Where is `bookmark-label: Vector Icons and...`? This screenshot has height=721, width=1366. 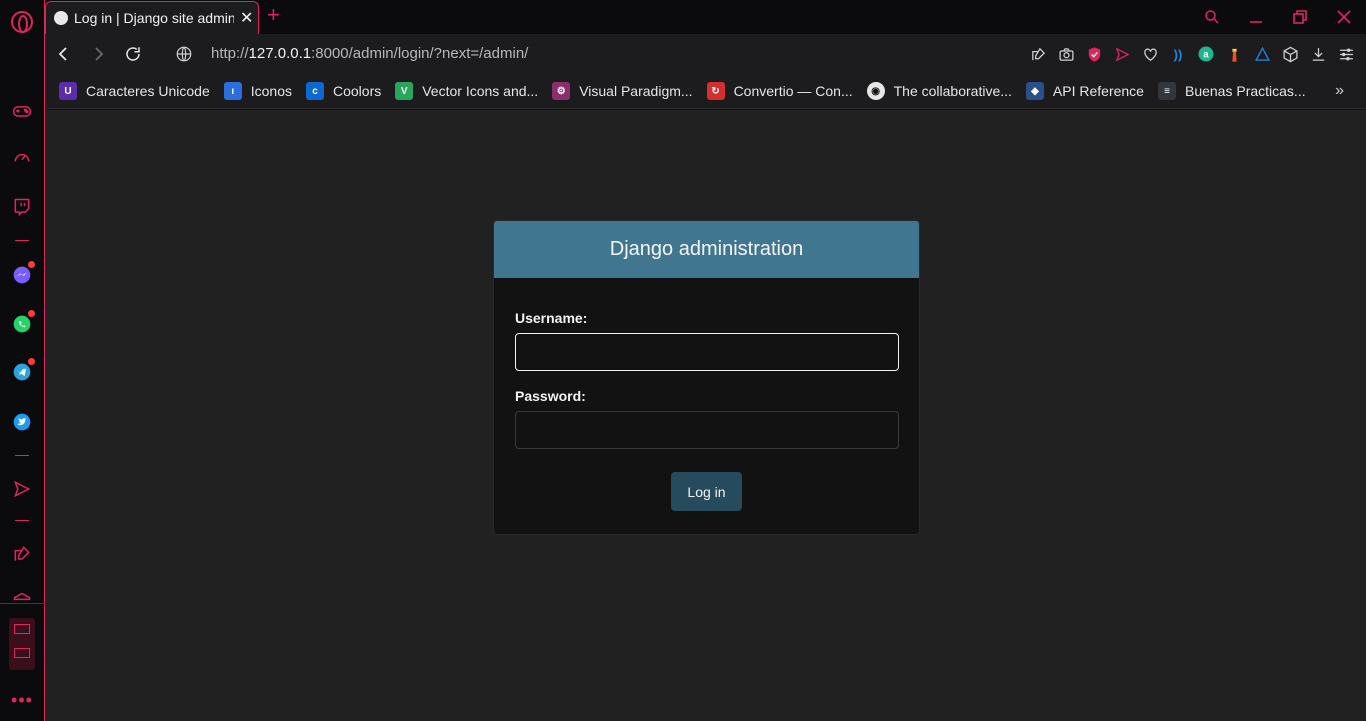 bookmark-label: Vector Icons and... is located at coordinates (480, 91).